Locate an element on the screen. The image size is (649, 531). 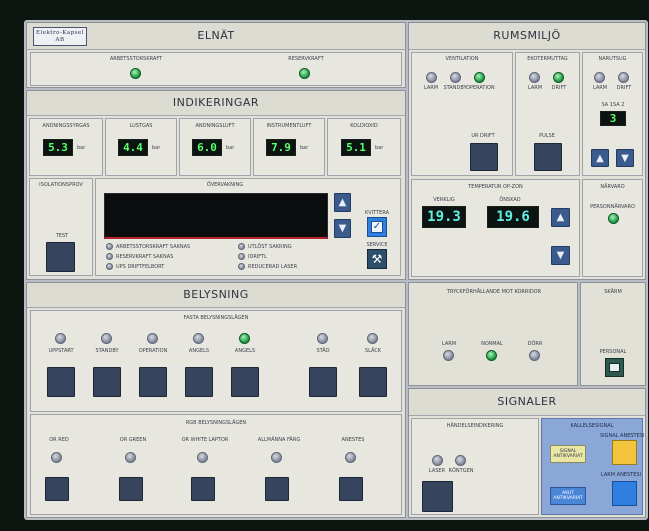
checkmark-icon: ✓ is located at coordinates (377, 227).